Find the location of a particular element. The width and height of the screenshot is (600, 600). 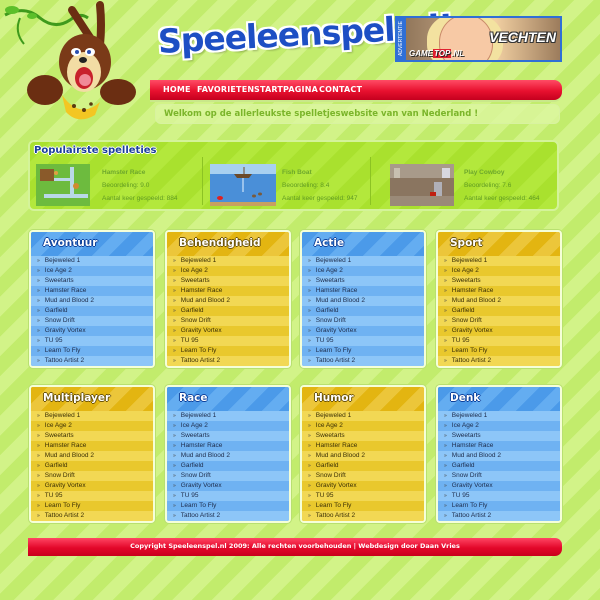

game-name: Play Cowboy is located at coordinates (502, 172).